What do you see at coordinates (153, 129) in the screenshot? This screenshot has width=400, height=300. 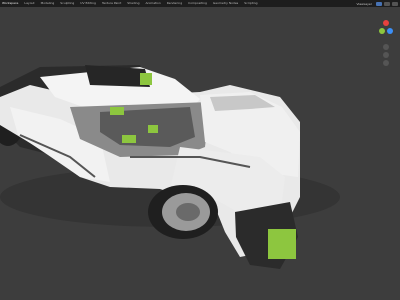 I see `green-accent-mid` at bounding box center [153, 129].